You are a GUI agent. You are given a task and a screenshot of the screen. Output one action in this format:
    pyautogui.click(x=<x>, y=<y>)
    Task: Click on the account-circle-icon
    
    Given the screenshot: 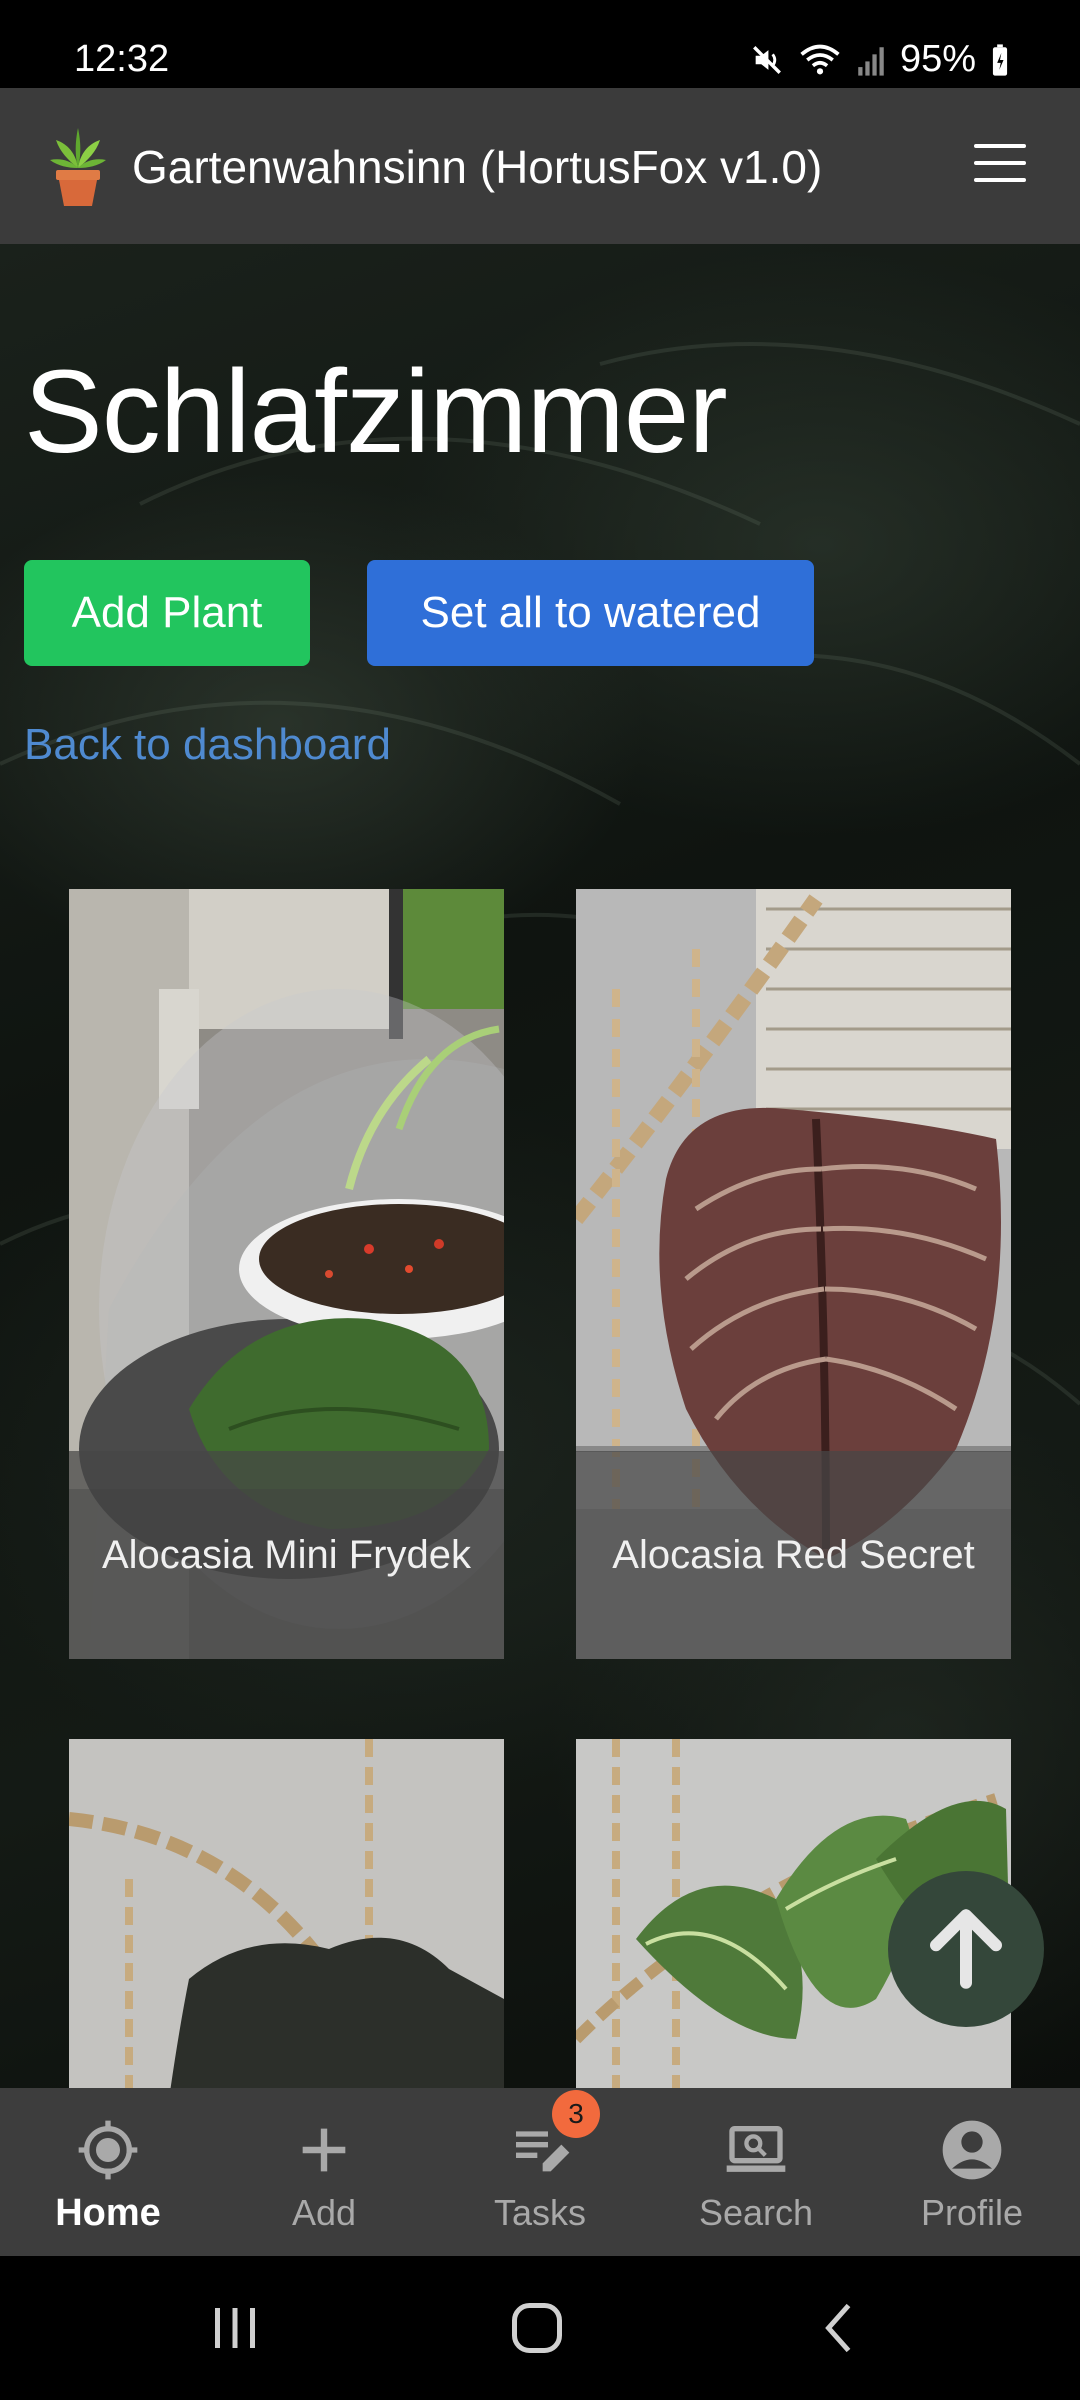 What is the action you would take?
    pyautogui.click(x=972, y=2150)
    